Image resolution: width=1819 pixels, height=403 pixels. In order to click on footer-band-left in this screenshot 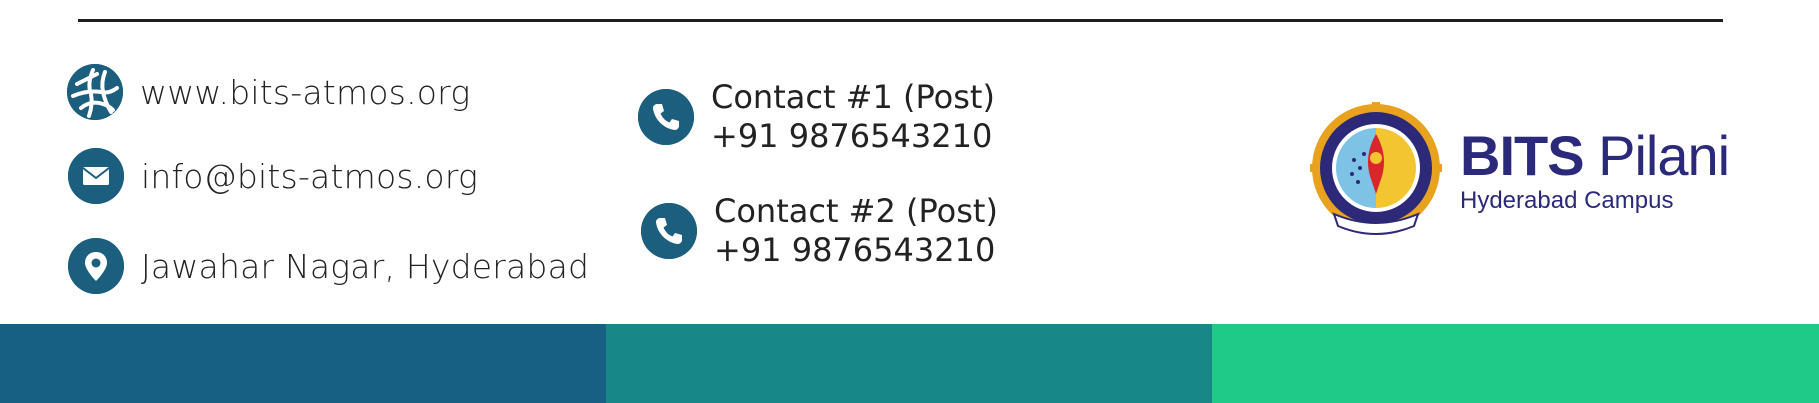, I will do `click(303, 363)`.